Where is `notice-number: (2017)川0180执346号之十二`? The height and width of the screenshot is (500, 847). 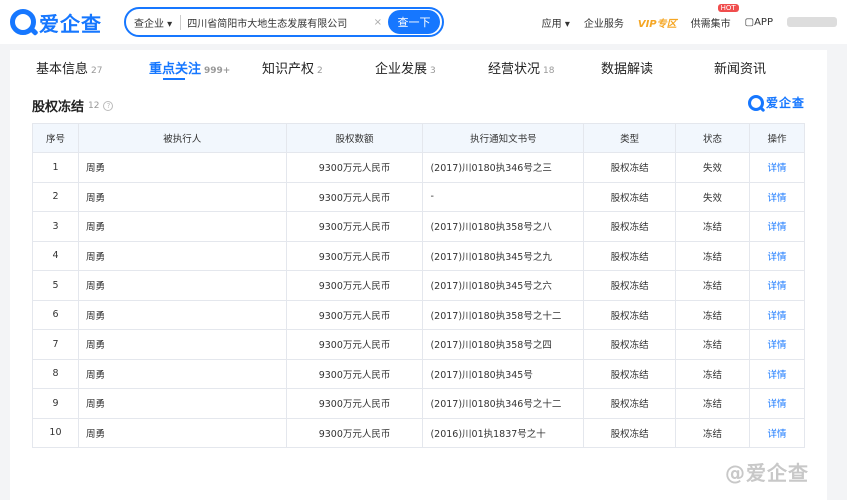
notice-number: (2017)川0180执346号之十二 is located at coordinates (503, 403).